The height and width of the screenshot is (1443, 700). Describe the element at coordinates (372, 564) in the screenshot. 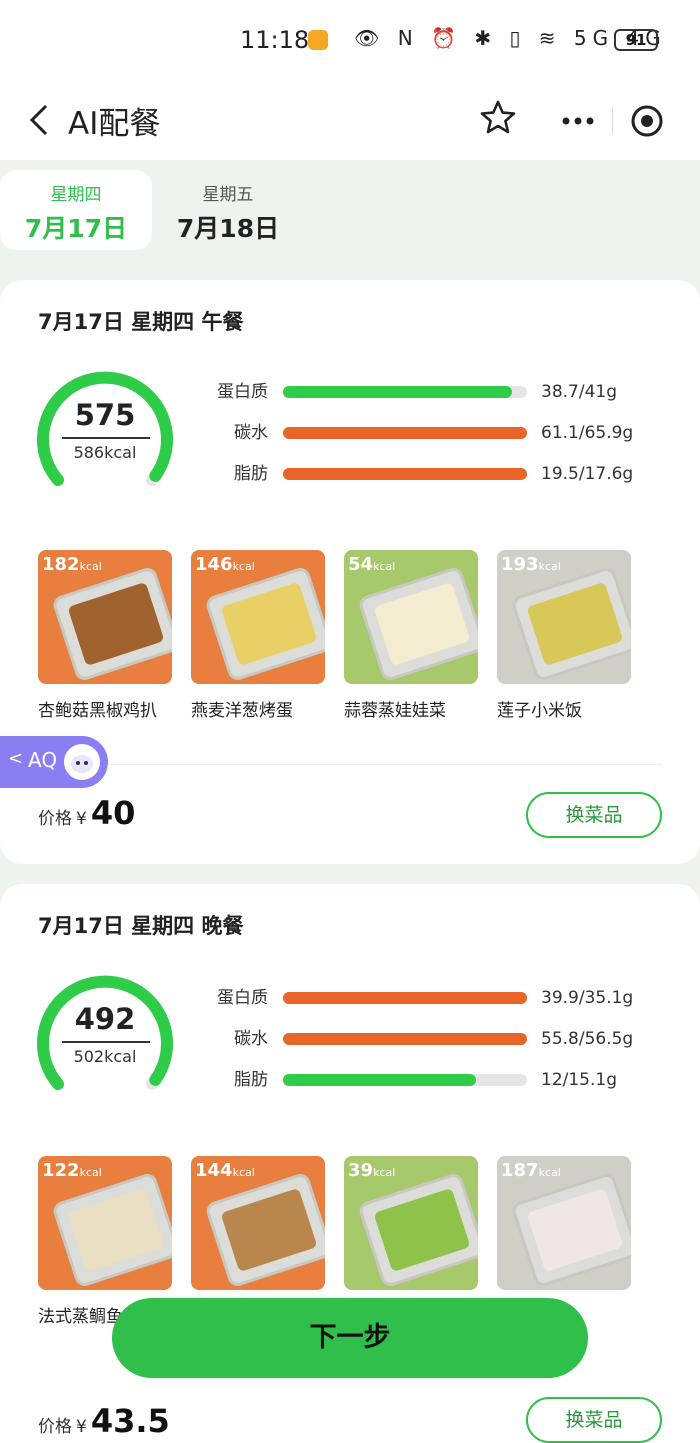

I see `dish-kcal: 54kcal` at that location.